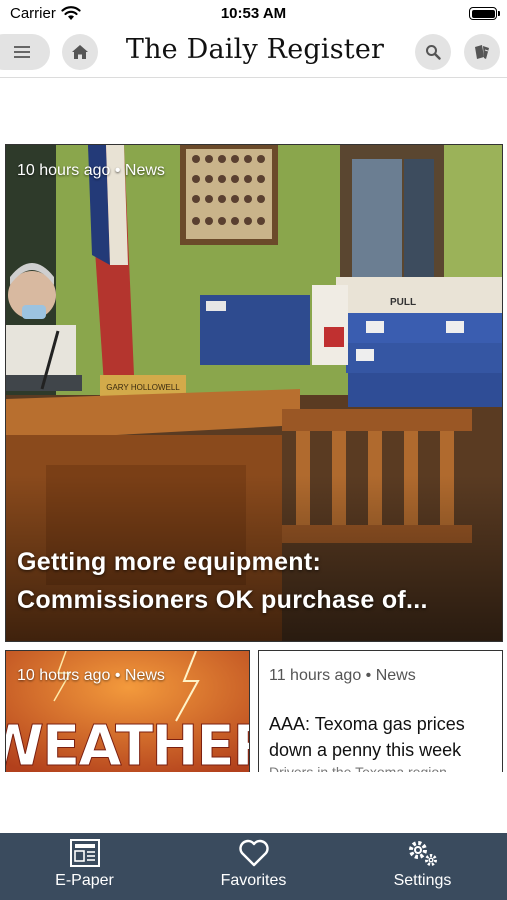 Image resolution: width=507 pixels, height=900 pixels. What do you see at coordinates (91, 170) in the screenshot?
I see `featured-article-meta: 10 hours ago • News` at bounding box center [91, 170].